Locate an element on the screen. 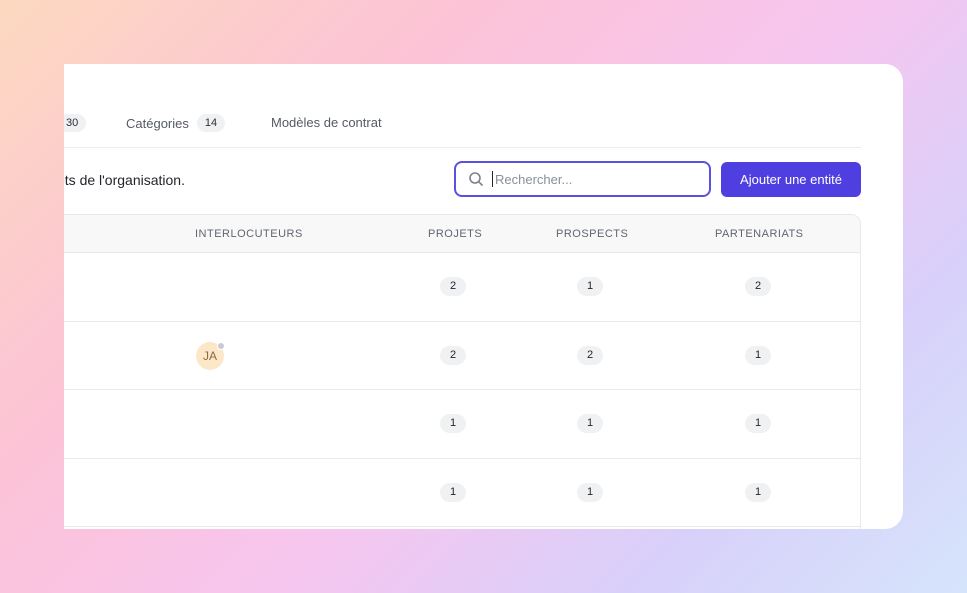  add-entity-button: Ajouter une entité is located at coordinates (791, 179).